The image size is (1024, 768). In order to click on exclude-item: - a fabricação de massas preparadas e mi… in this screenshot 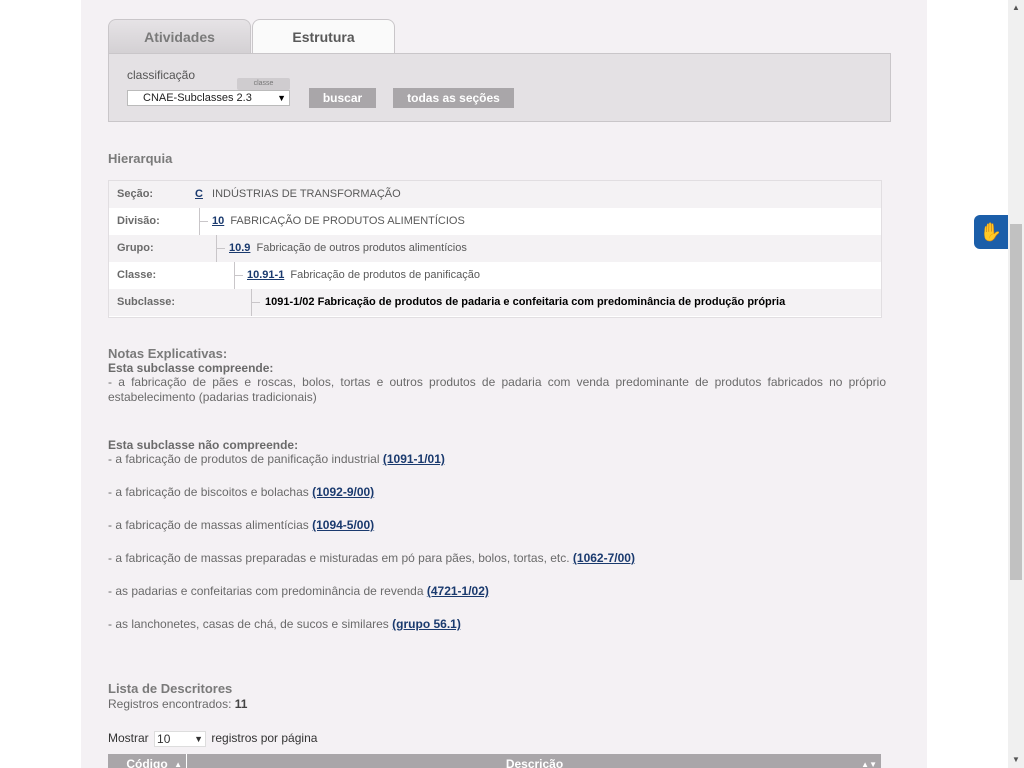, I will do `click(371, 558)`.